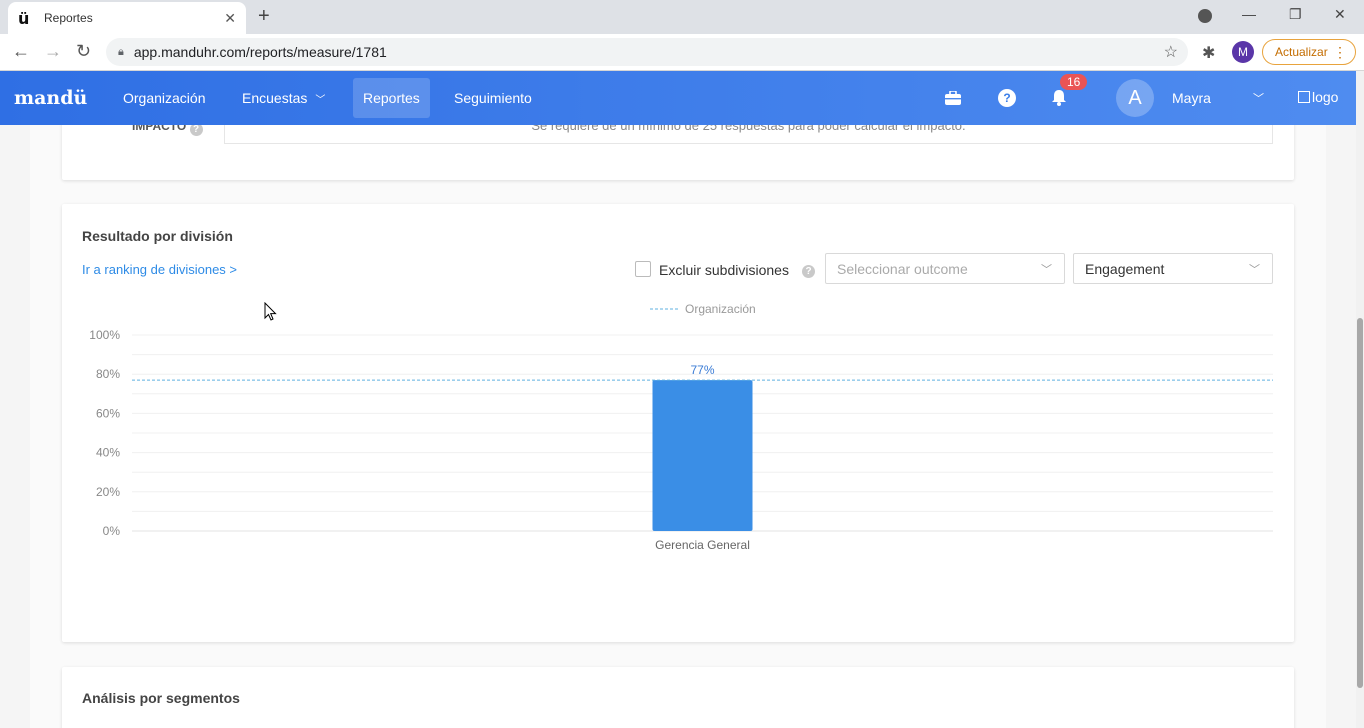 Image resolution: width=1364 pixels, height=728 pixels. I want to click on user-avatar: A, so click(1135, 98).